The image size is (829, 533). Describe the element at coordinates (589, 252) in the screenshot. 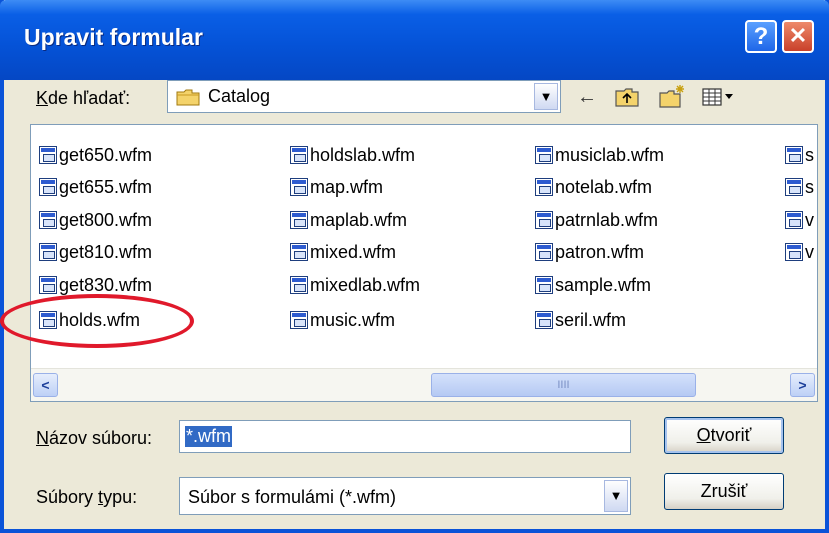

I see `file-item: patron.wfm` at that location.